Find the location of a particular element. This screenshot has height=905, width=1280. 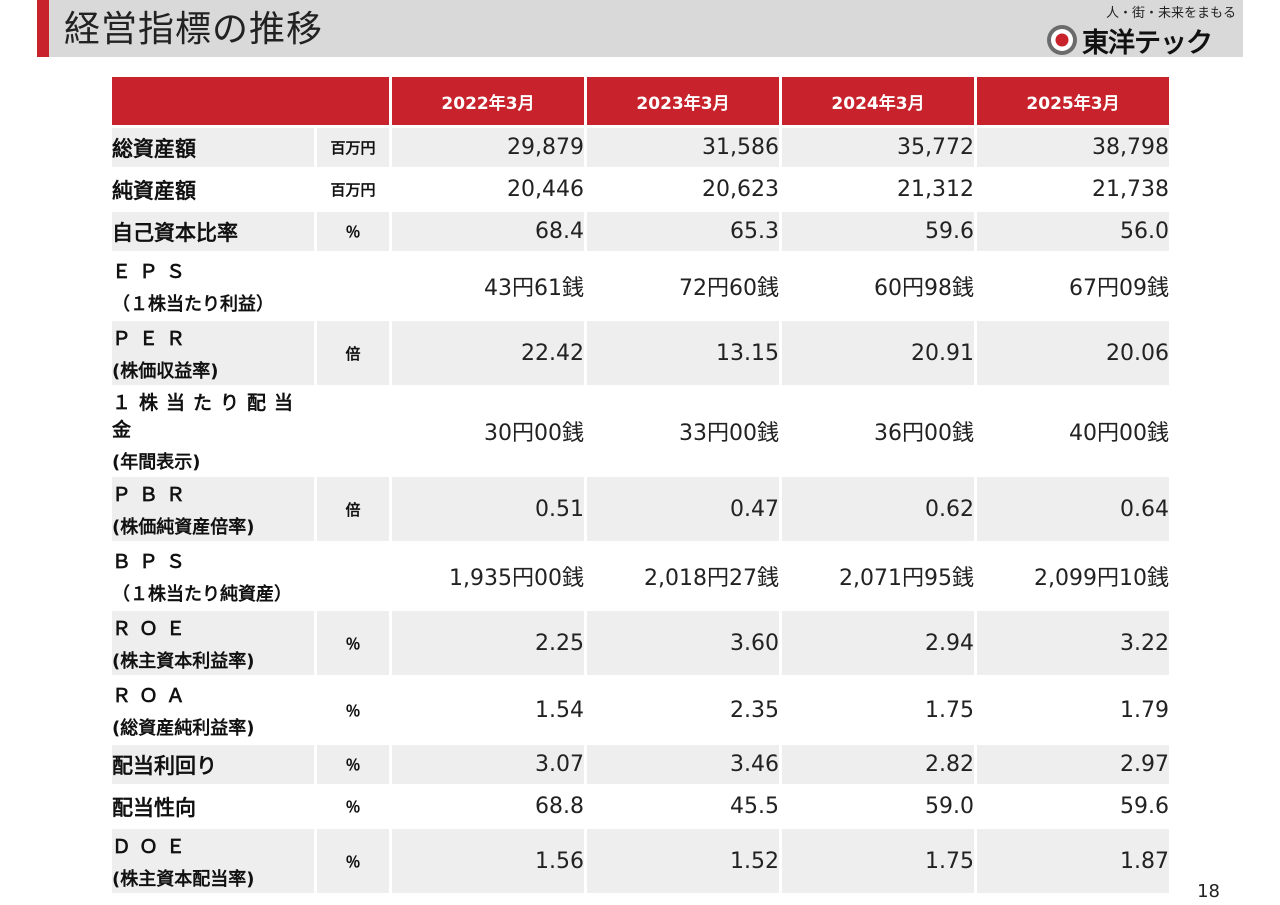

table-row: ＥＰＳ （１株当たり利益） 43円61銭 72円60銭 60円98銭 67円09銭 is located at coordinates (640, 286).